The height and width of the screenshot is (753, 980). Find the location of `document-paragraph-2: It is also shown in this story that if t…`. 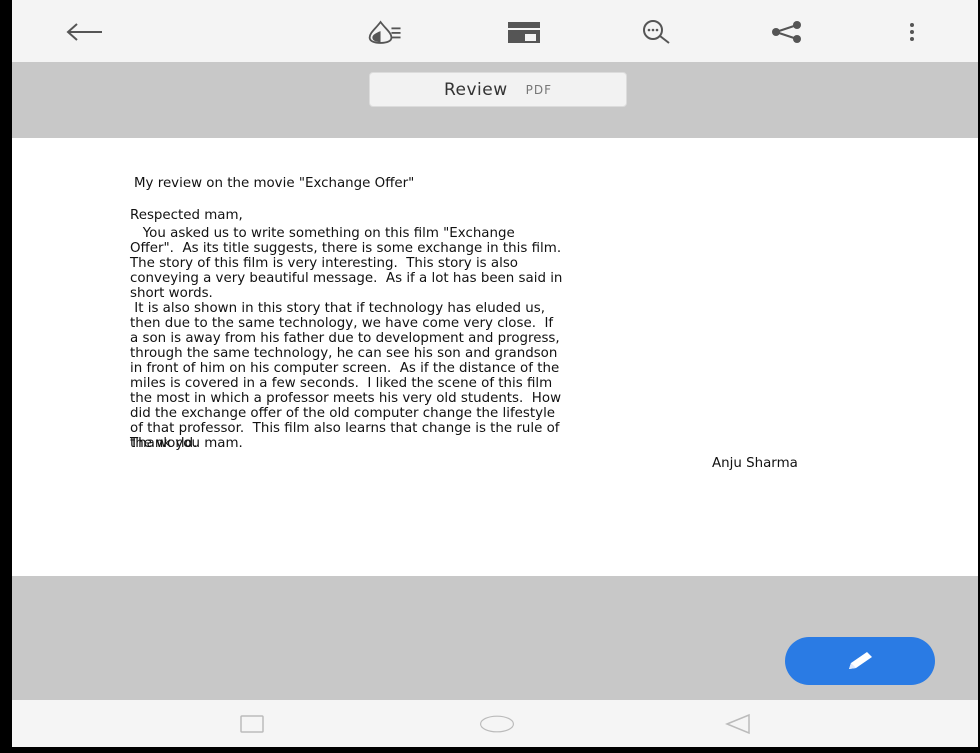

document-paragraph-2: It is also shown in this story that if t… is located at coordinates (346, 376).